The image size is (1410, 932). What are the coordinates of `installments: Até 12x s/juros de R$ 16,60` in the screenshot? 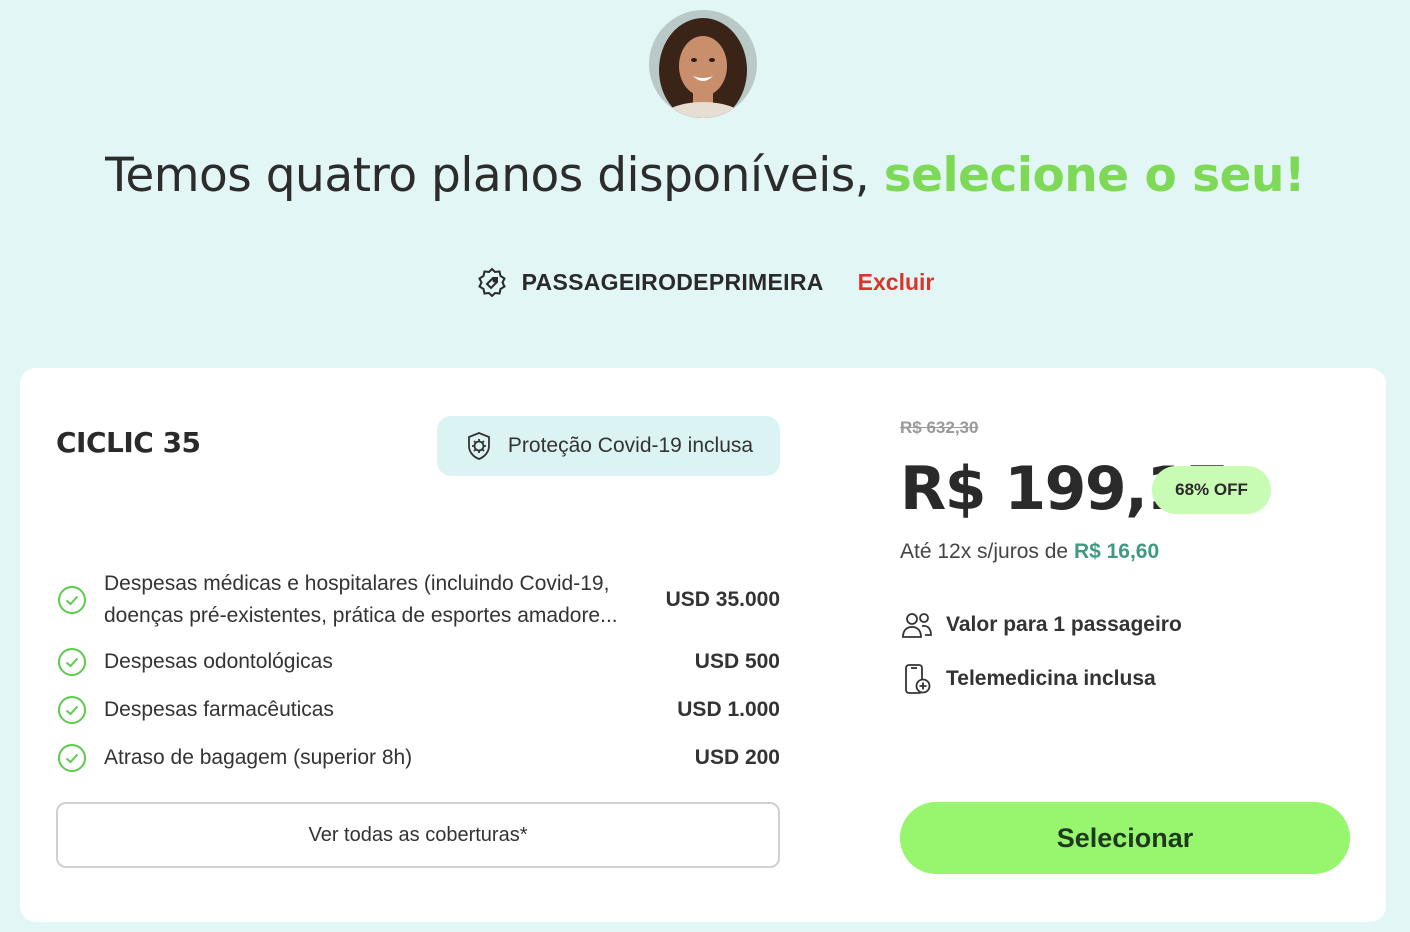 It's located at (1029, 552).